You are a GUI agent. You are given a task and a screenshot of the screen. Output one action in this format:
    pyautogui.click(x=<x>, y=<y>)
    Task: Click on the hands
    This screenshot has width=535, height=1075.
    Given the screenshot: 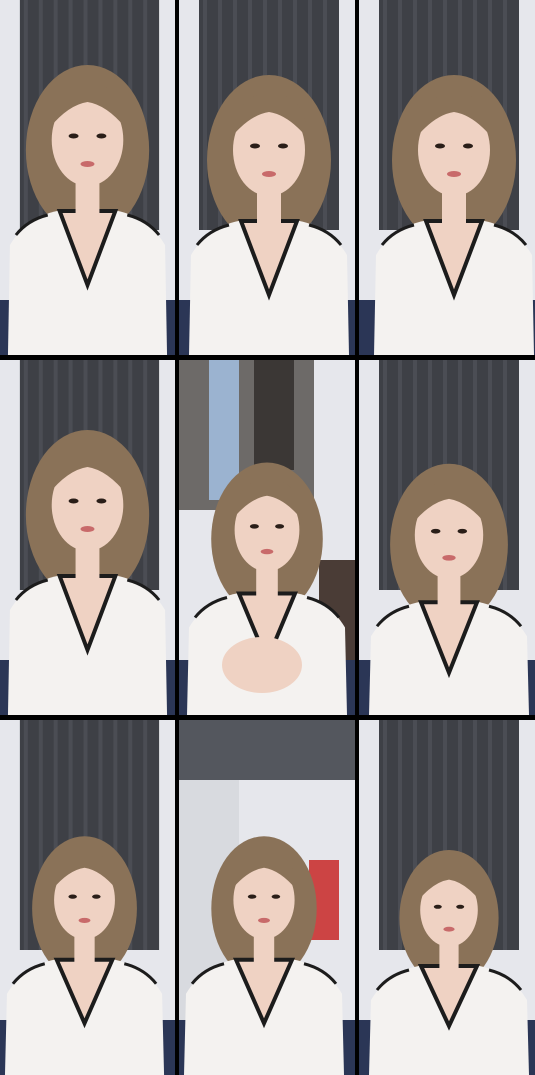 What is the action you would take?
    pyautogui.click(x=262, y=665)
    